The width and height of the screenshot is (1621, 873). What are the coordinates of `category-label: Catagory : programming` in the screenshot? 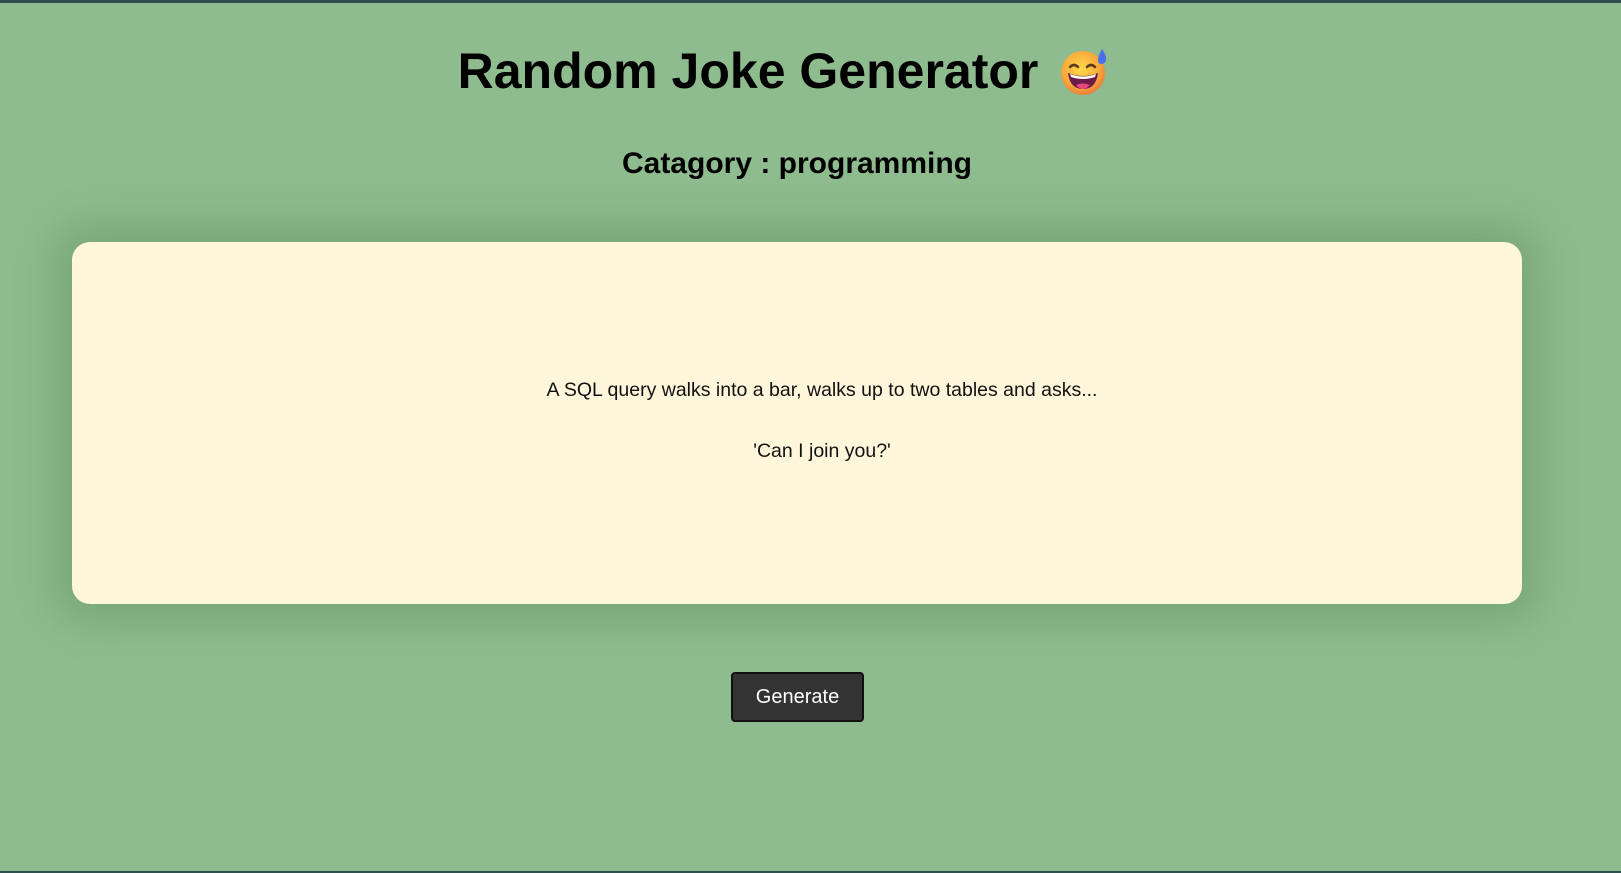 It's located at (797, 163).